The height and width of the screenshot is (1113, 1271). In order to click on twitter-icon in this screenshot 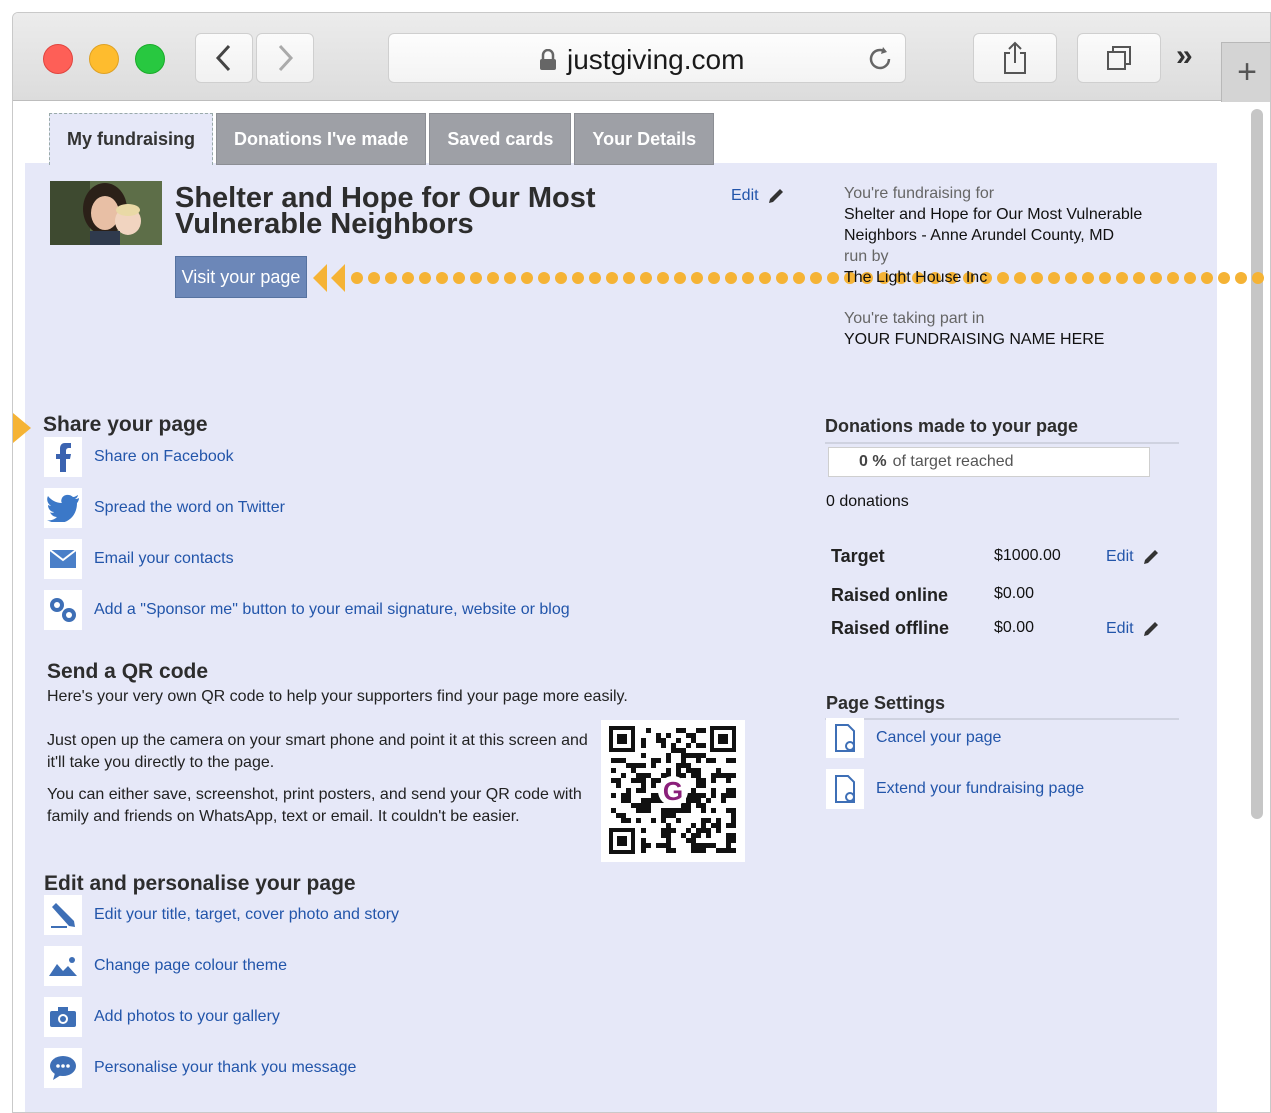, I will do `click(63, 508)`.